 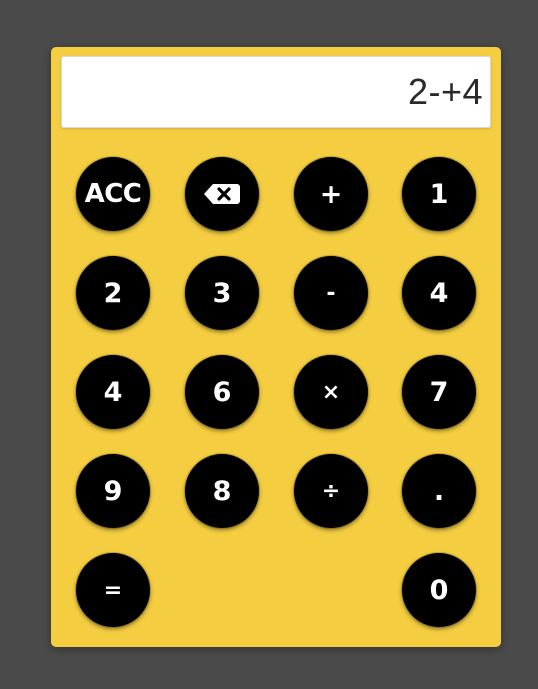 What do you see at coordinates (331, 392) in the screenshot?
I see `multiply-button: ×` at bounding box center [331, 392].